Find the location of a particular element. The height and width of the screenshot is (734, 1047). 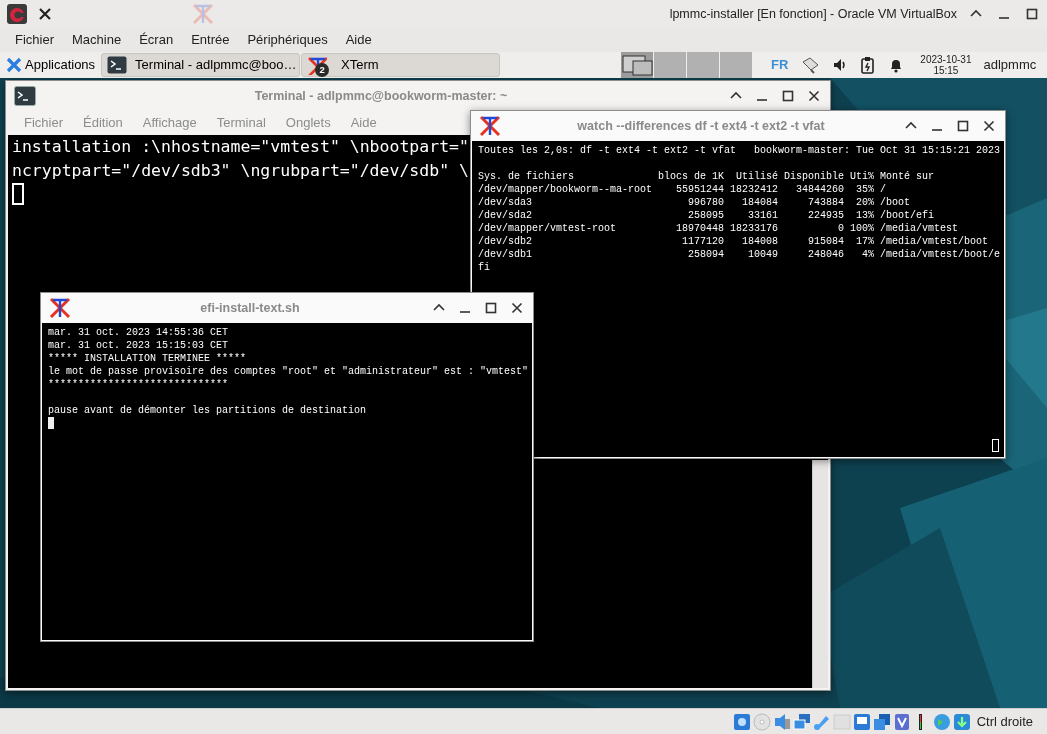

window-title: efi-install-text.sh is located at coordinates (250, 308).